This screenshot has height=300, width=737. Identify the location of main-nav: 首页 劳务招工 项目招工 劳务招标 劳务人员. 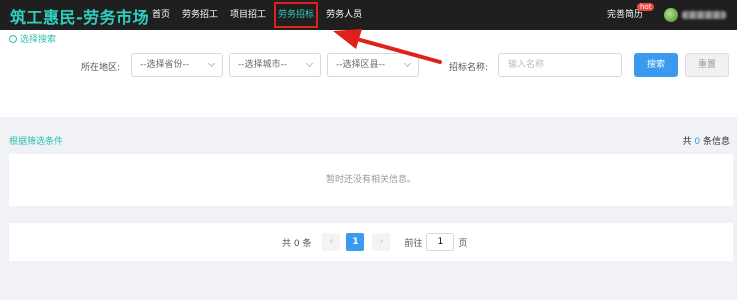
(257, 15).